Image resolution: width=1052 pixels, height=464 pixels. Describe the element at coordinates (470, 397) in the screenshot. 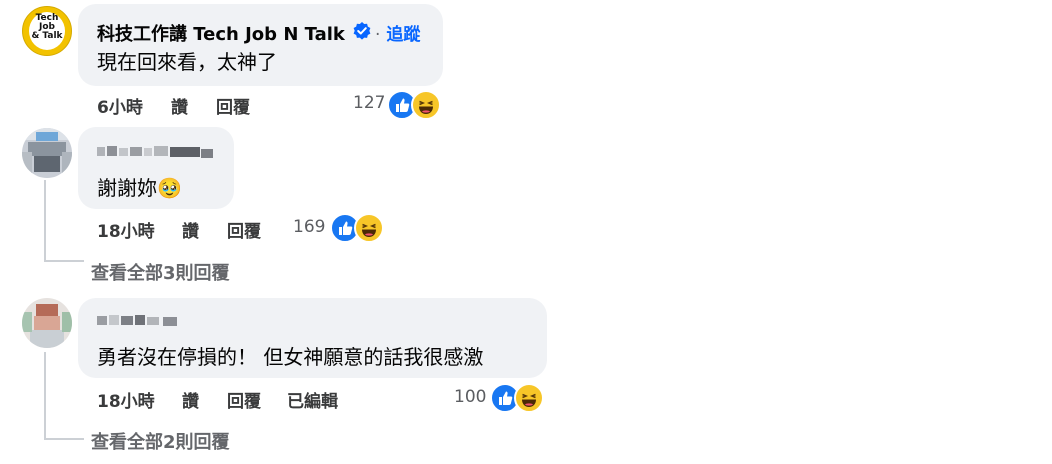

I see `reaction-count: 100` at that location.